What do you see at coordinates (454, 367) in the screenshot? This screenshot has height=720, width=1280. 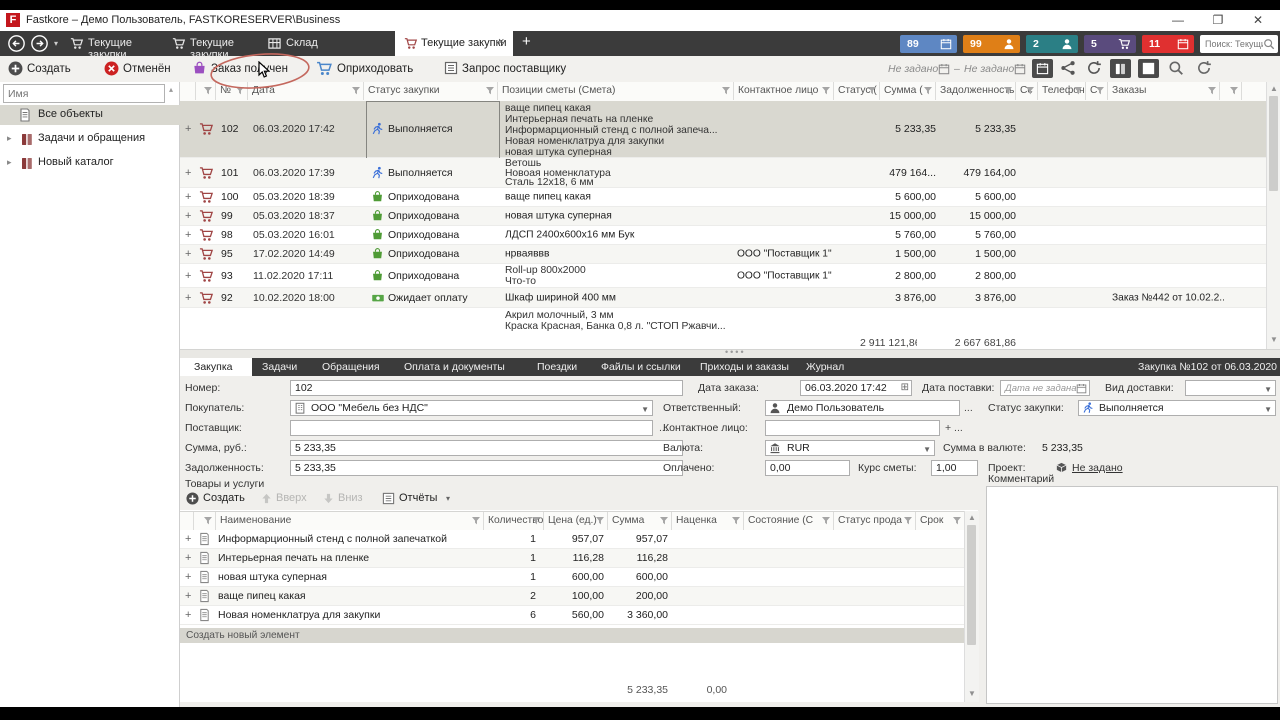 I see `detail-tab-payment-docs: Оплата и документы` at bounding box center [454, 367].